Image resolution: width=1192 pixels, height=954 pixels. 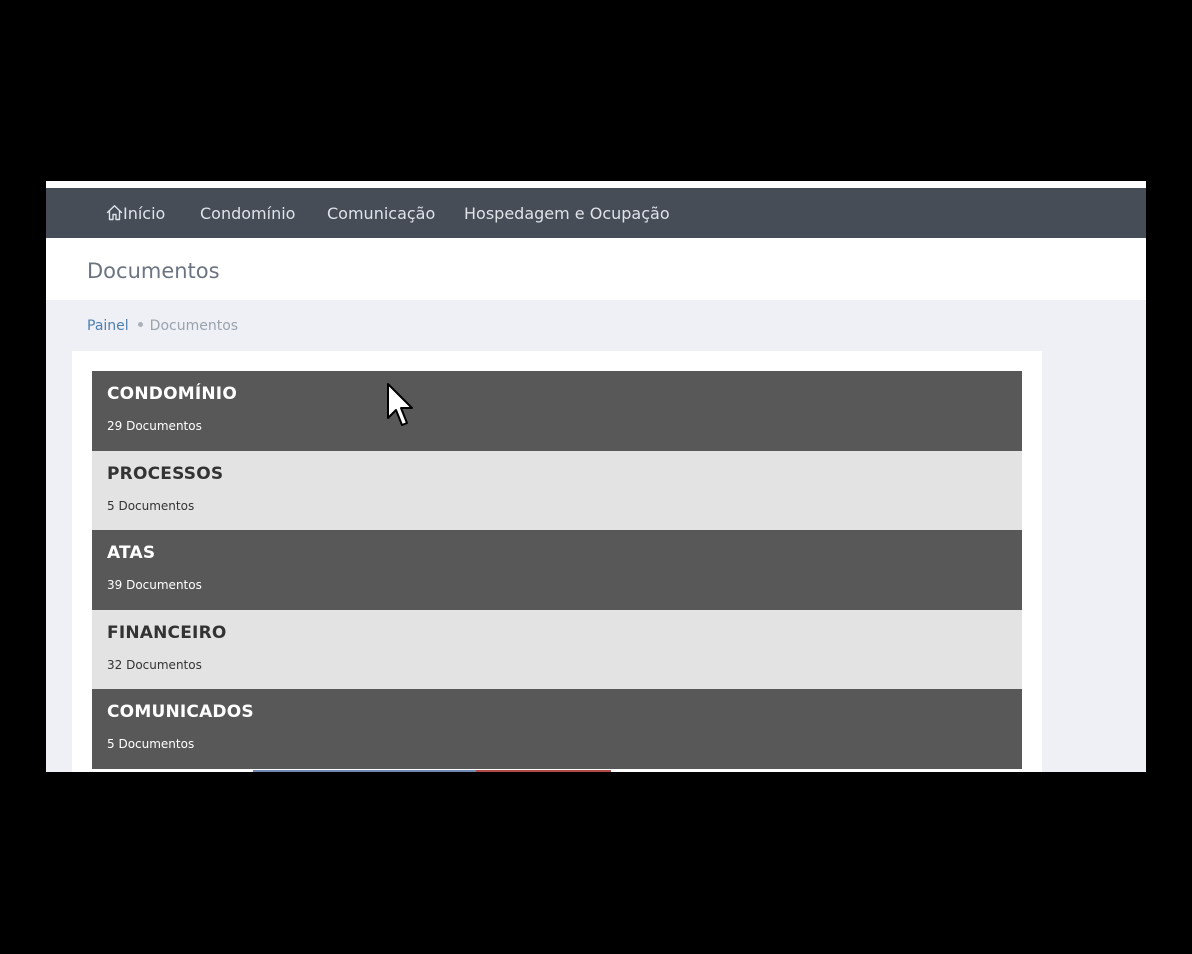 What do you see at coordinates (114, 213) in the screenshot?
I see `home-icon` at bounding box center [114, 213].